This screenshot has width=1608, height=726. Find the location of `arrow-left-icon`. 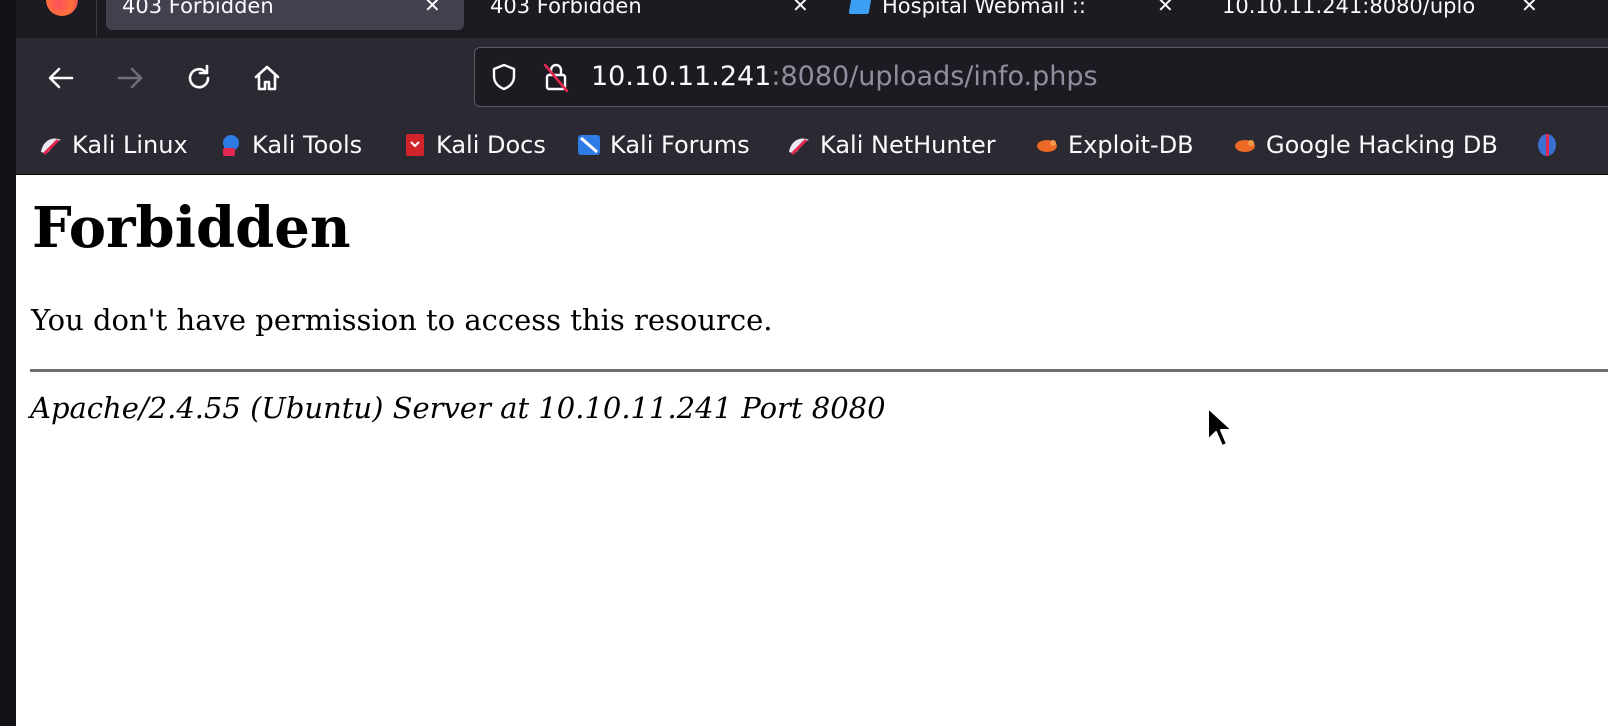

arrow-left-icon is located at coordinates (61, 78).